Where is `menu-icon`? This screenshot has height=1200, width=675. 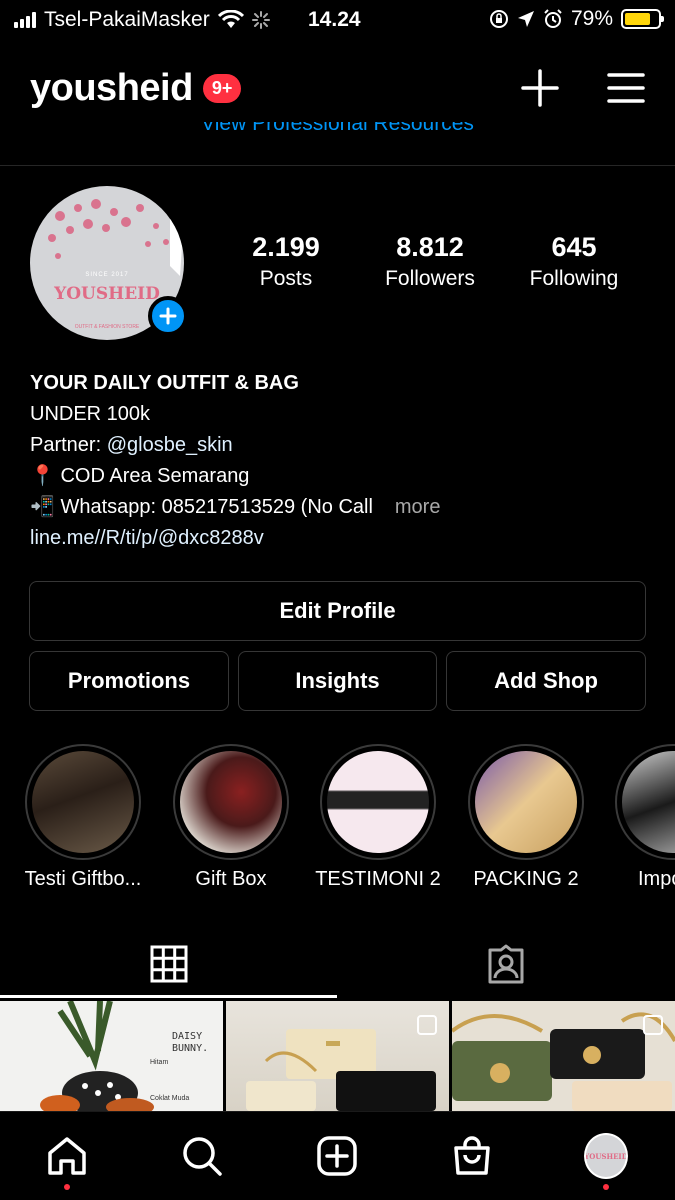 menu-icon is located at coordinates (626, 88).